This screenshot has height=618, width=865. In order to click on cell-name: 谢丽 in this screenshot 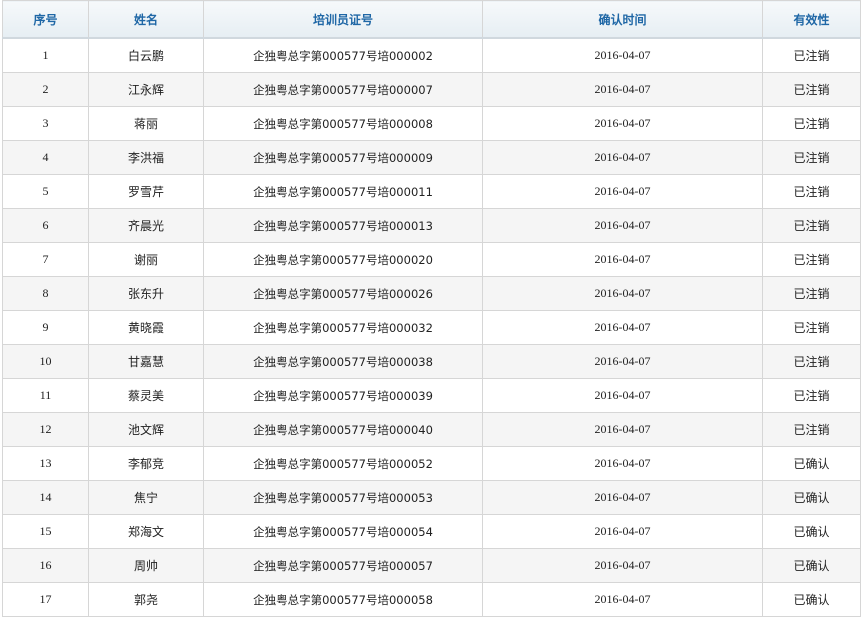, I will do `click(146, 259)`.